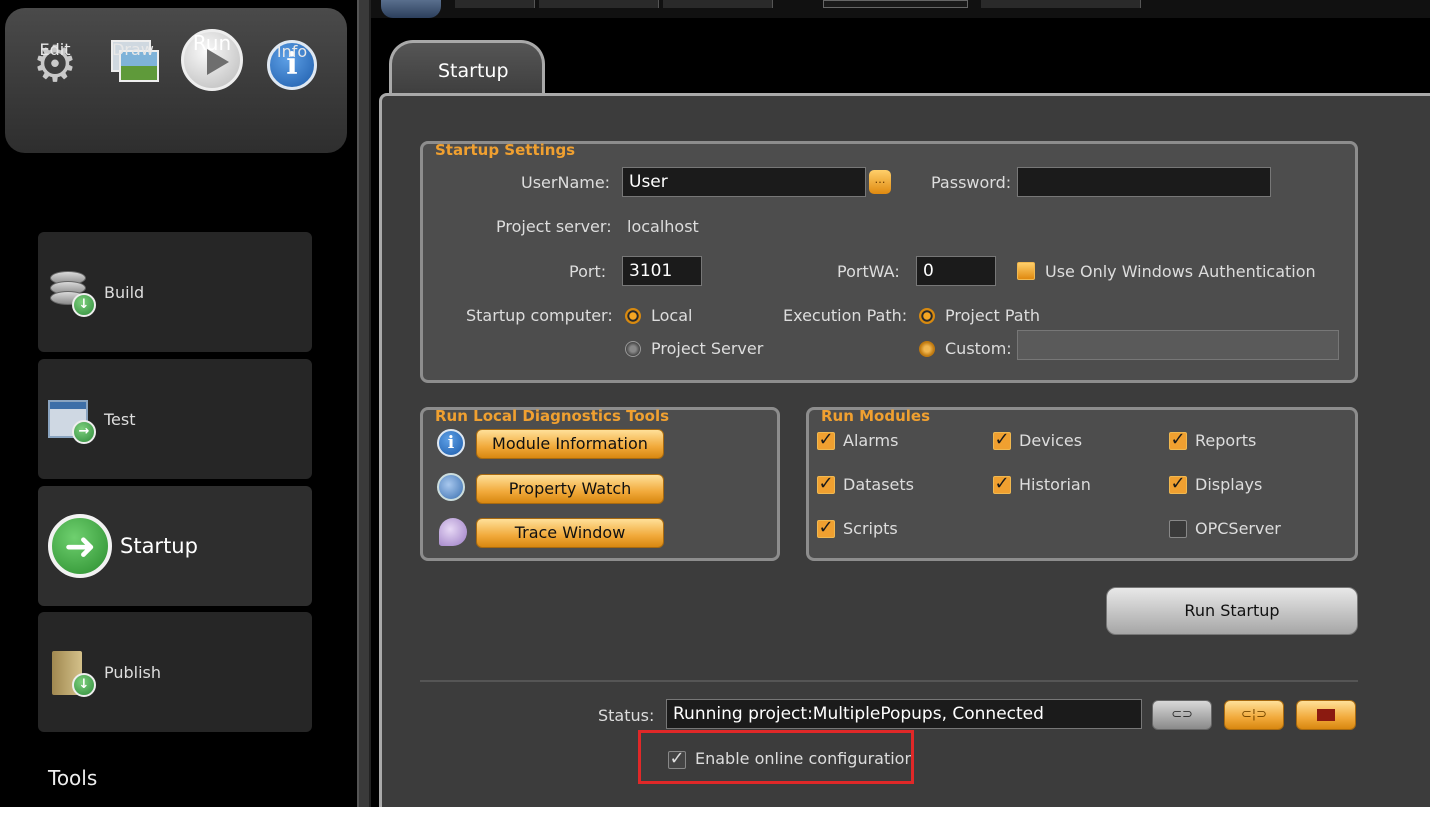 The height and width of the screenshot is (814, 1430). I want to click on trace-bubble-icon, so click(453, 532).